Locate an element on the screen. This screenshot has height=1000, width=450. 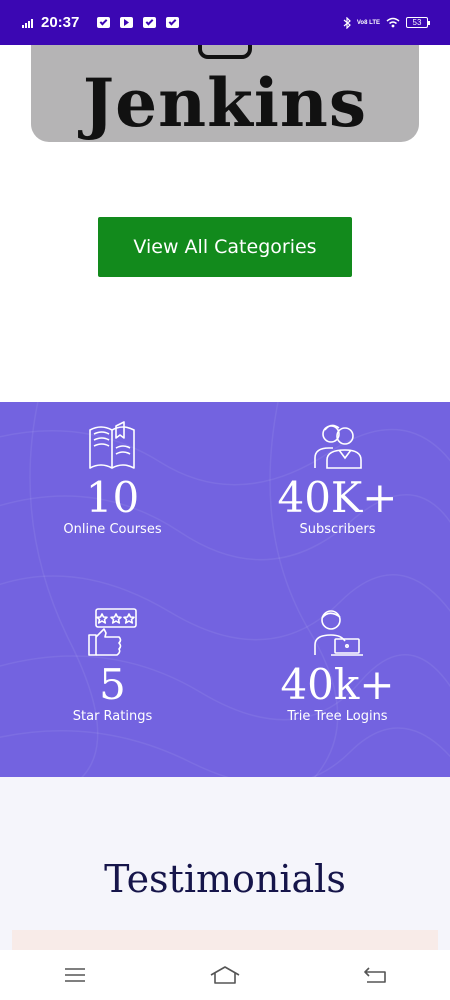
system-navigation-bar is located at coordinates (225, 975).